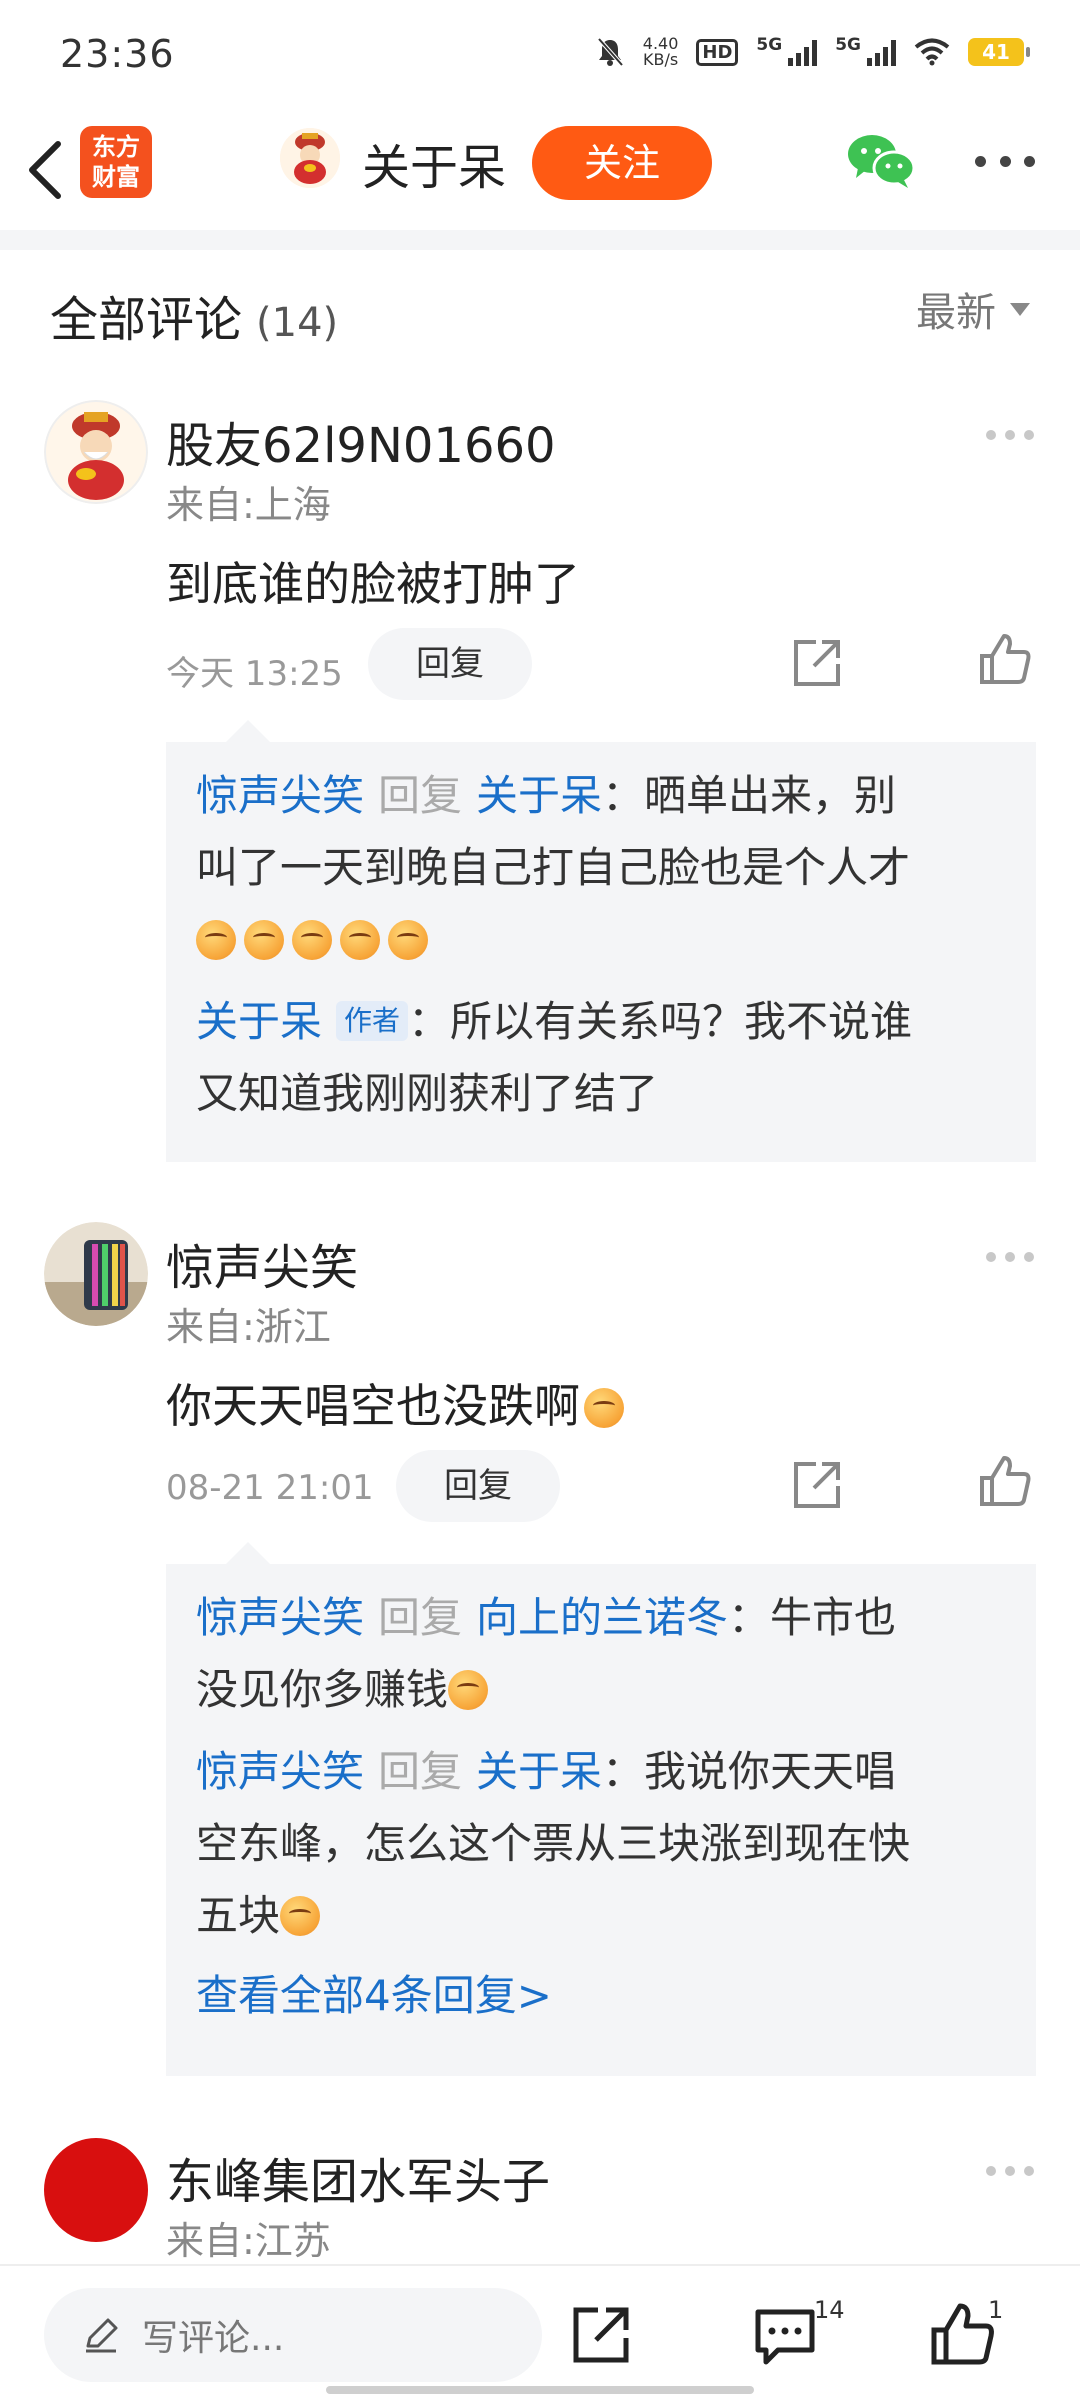  Describe the element at coordinates (996, 2310) in the screenshot. I see `like-count-badge: 1` at that location.